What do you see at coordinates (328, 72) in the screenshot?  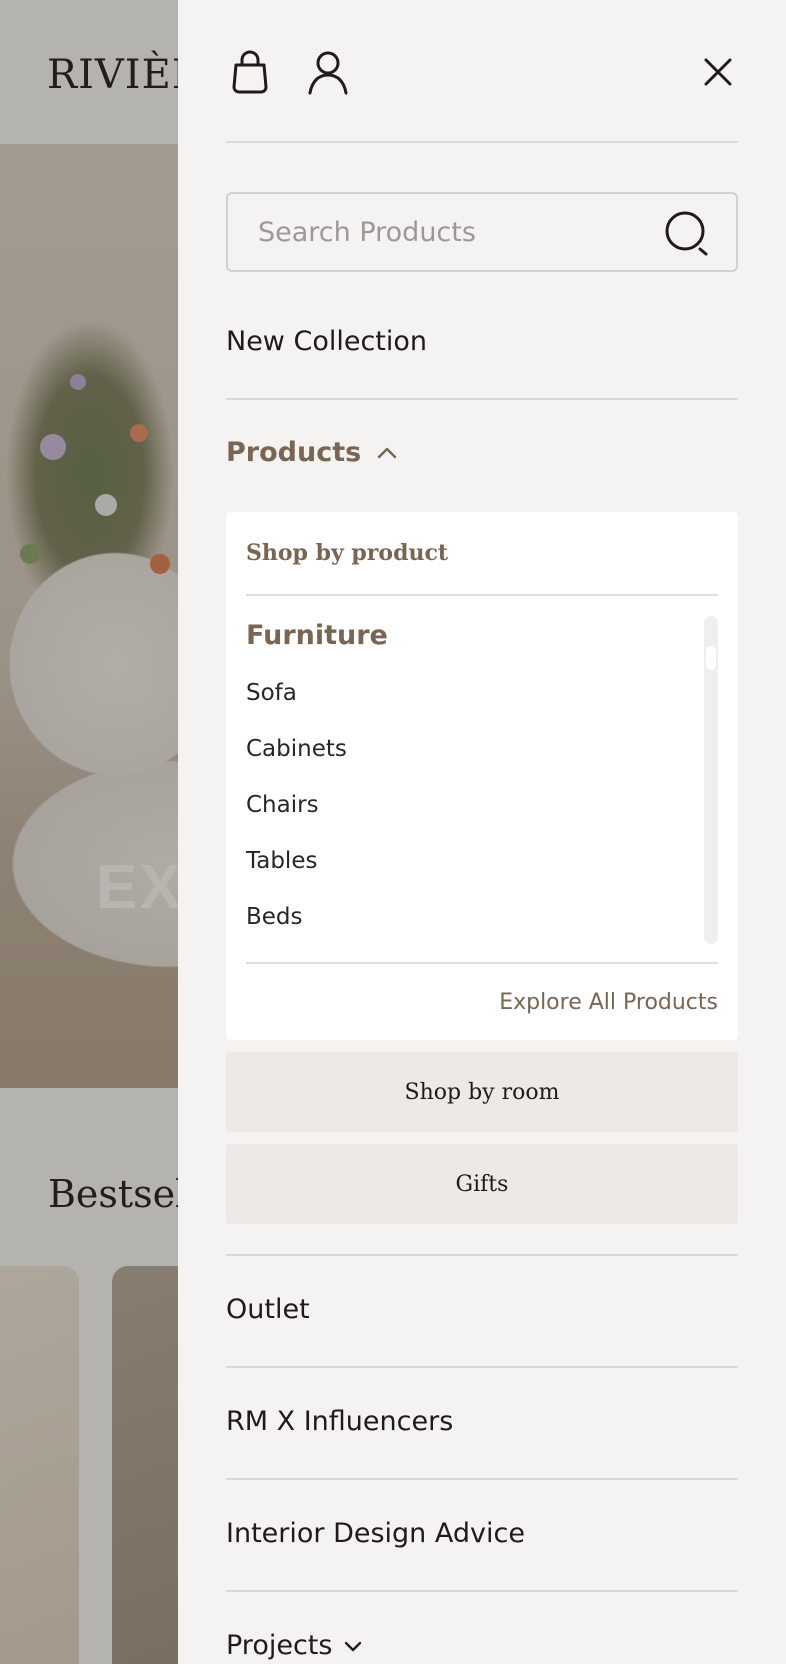 I see `user-icon` at bounding box center [328, 72].